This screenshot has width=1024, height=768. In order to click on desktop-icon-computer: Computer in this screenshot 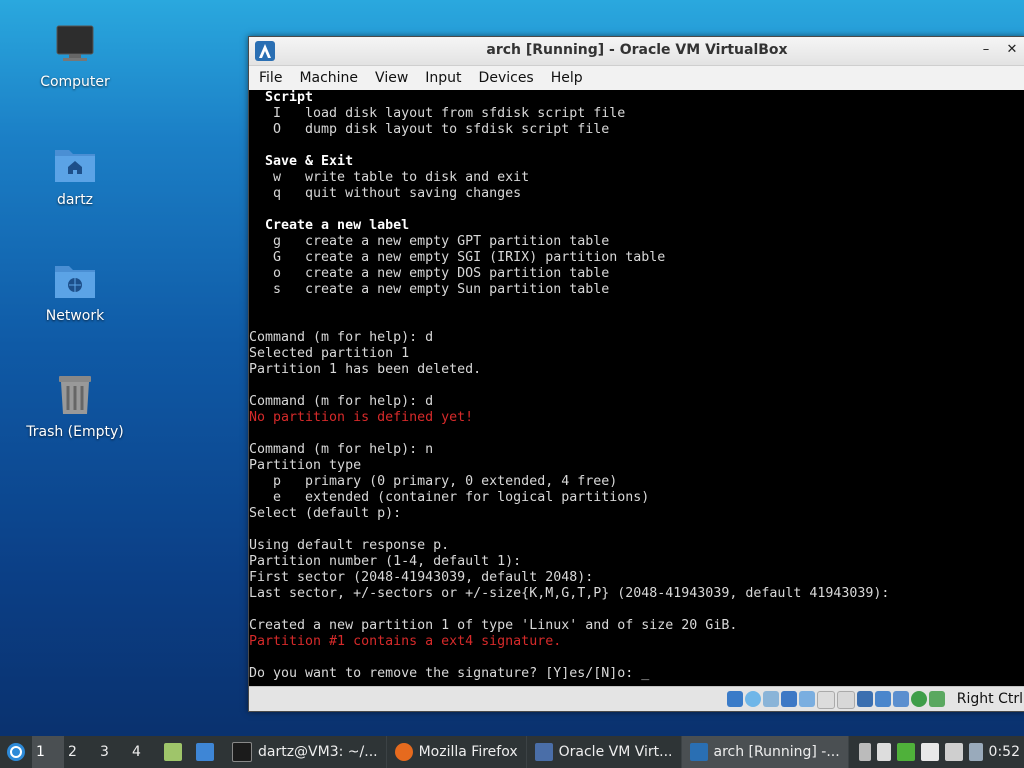, I will do `click(75, 56)`.